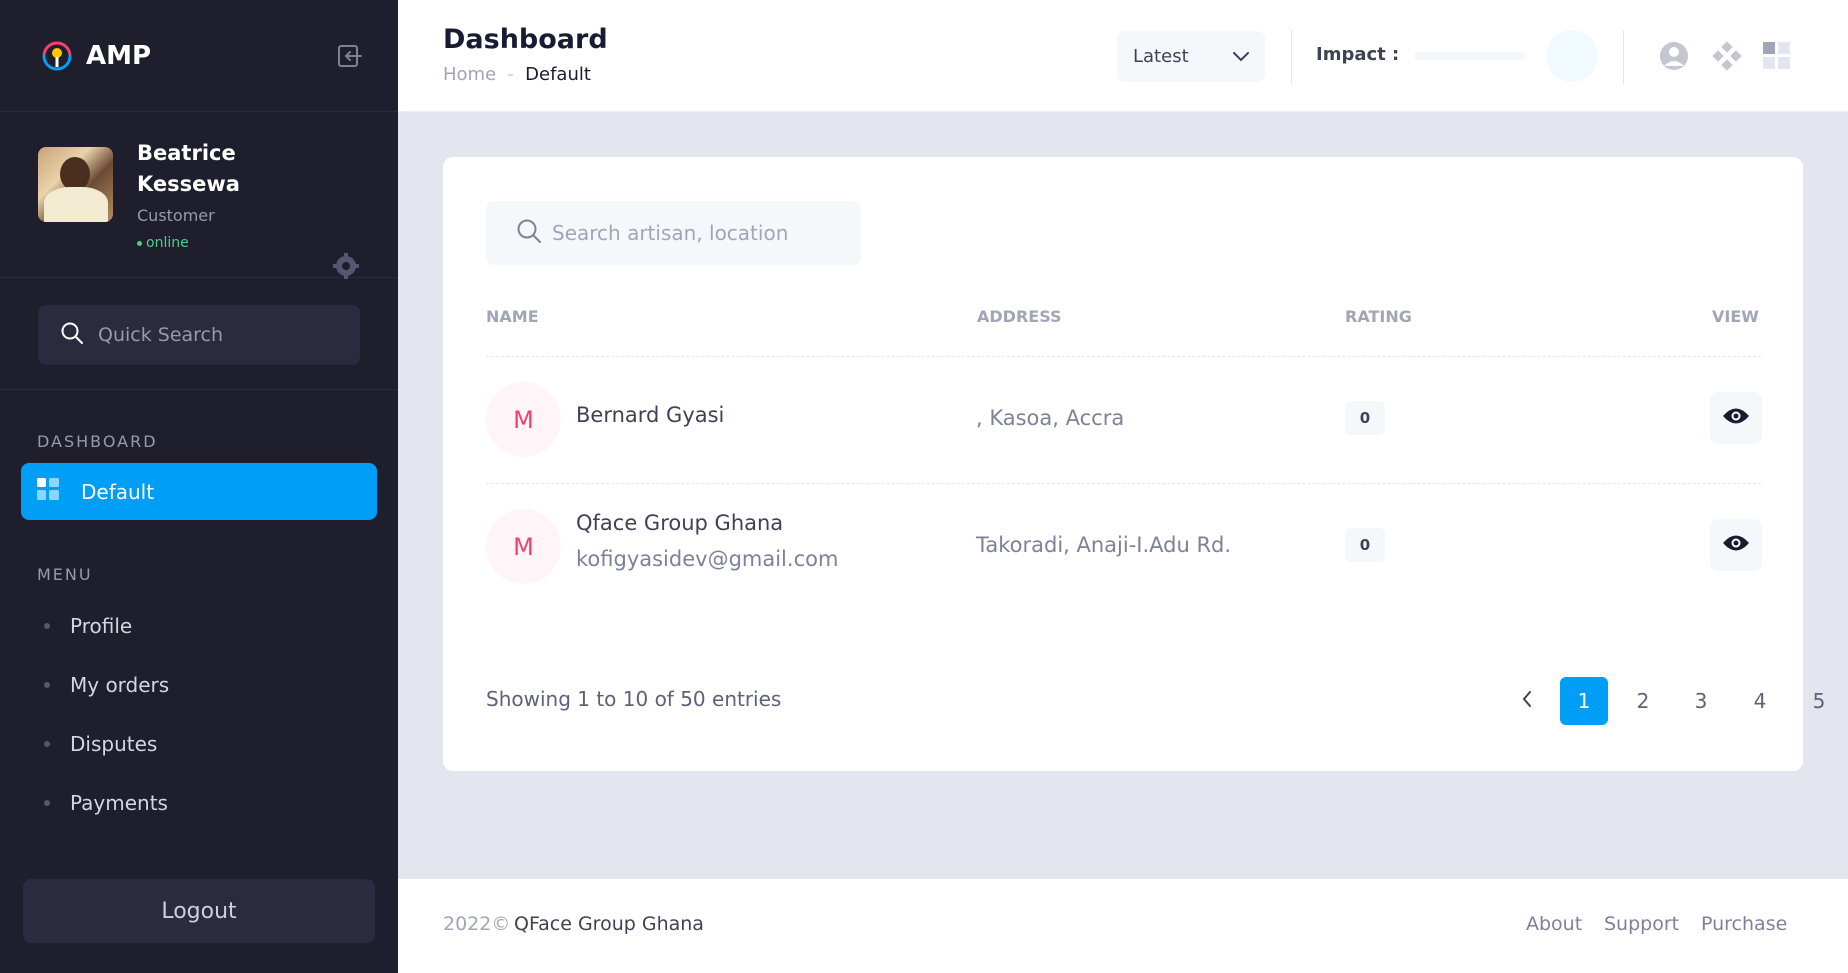 This screenshot has height=973, width=1848. I want to click on logout-button: Logout, so click(199, 911).